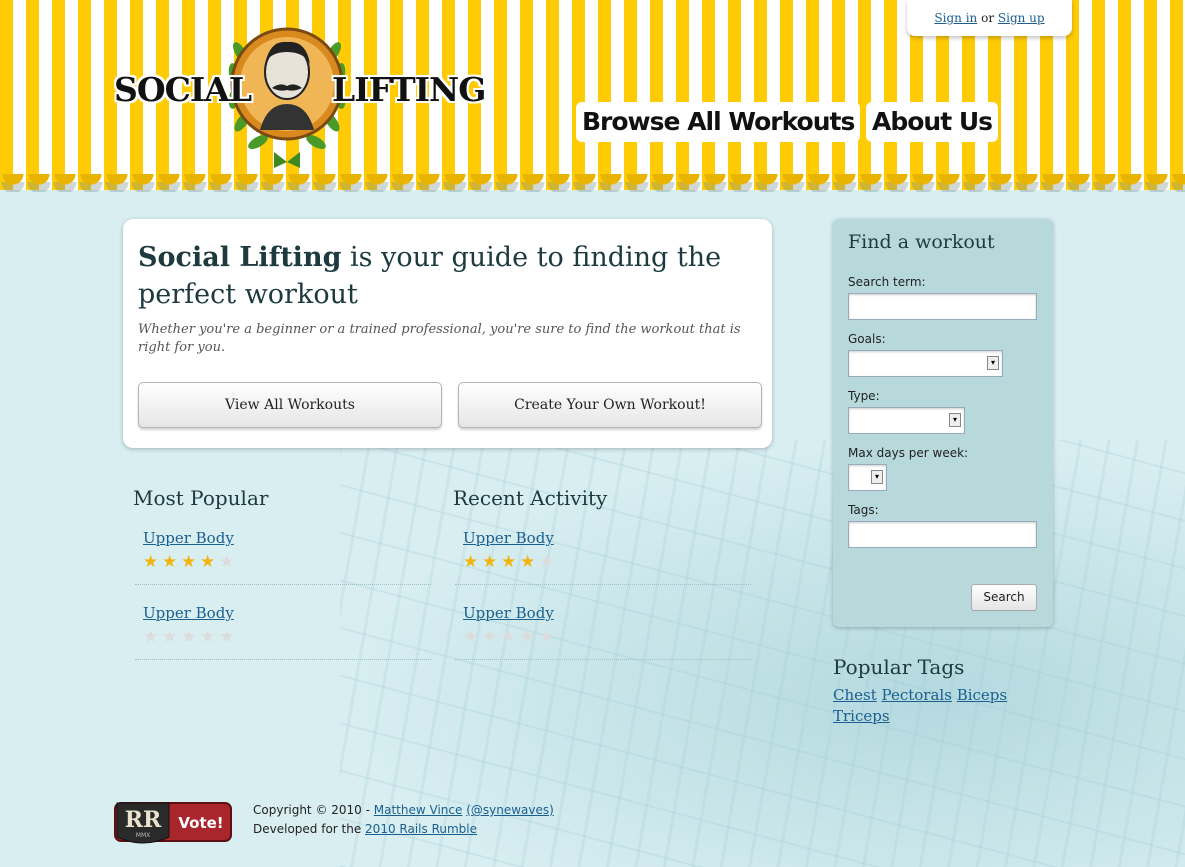  Describe the element at coordinates (887, 282) in the screenshot. I see `search-term-label: Search term:` at that location.